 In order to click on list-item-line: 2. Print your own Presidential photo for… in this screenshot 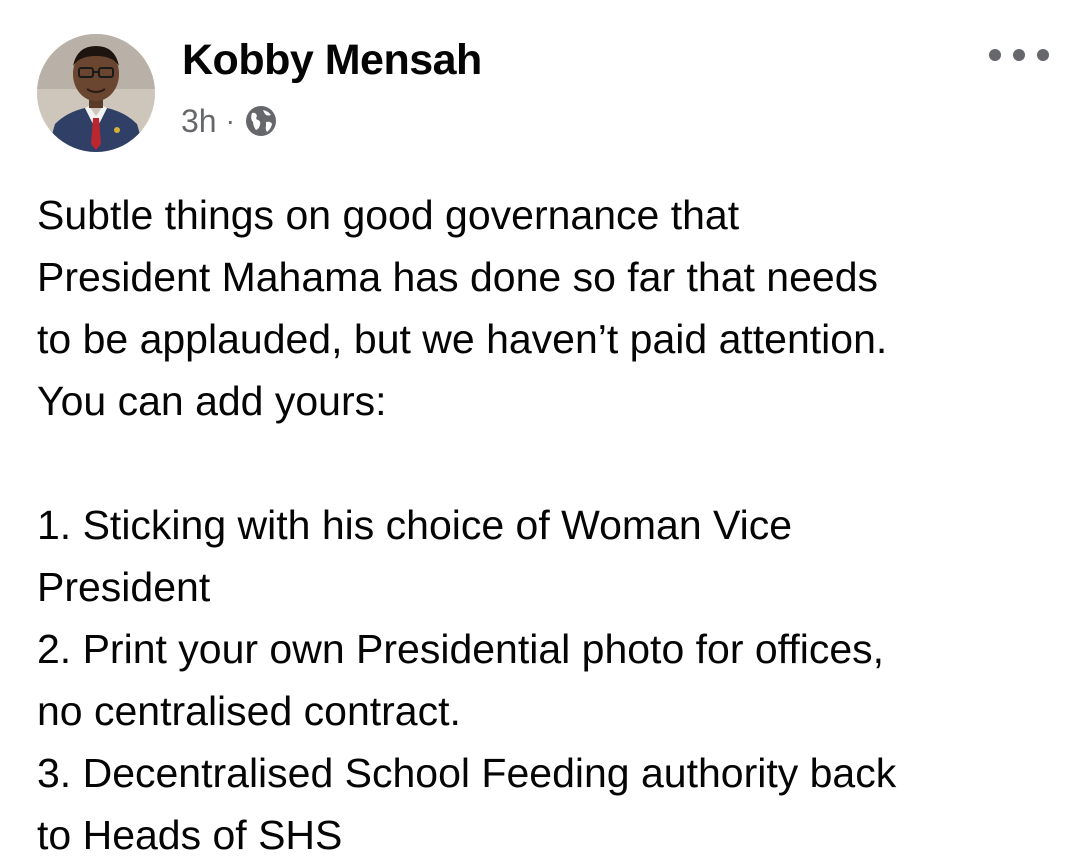, I will do `click(461, 649)`.